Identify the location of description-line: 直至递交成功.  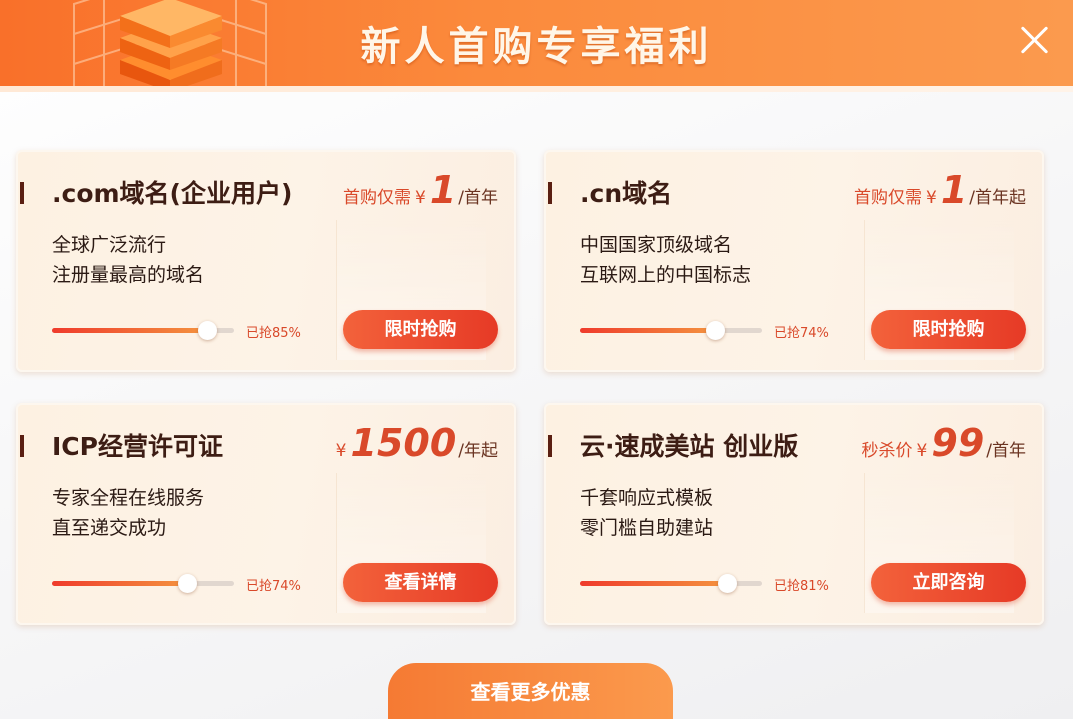
(109, 528).